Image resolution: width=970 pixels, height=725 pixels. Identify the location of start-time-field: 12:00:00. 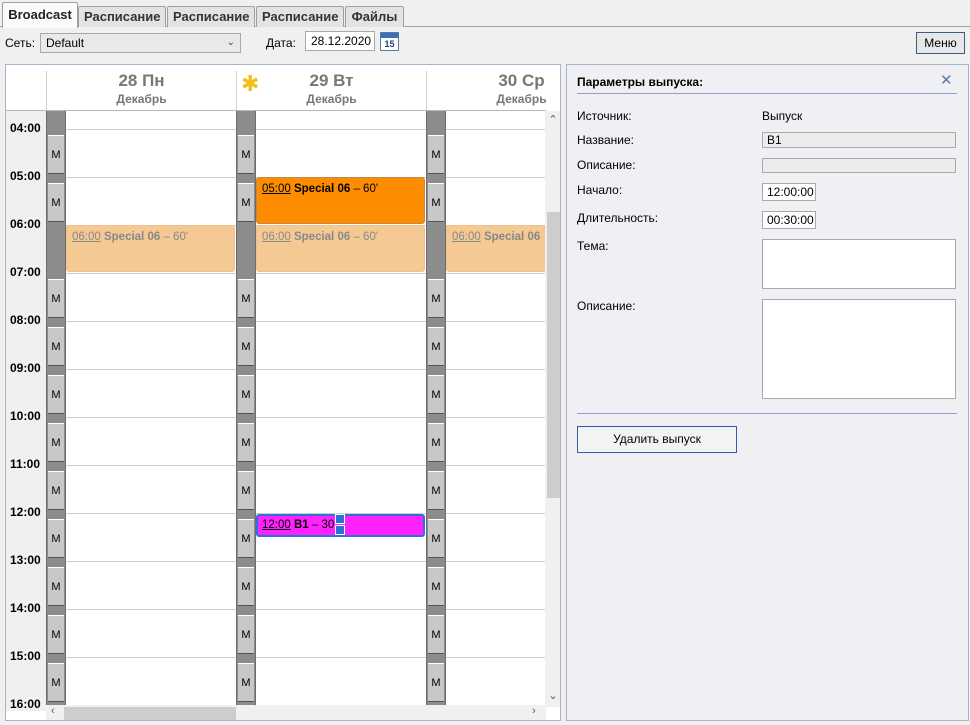
(789, 192).